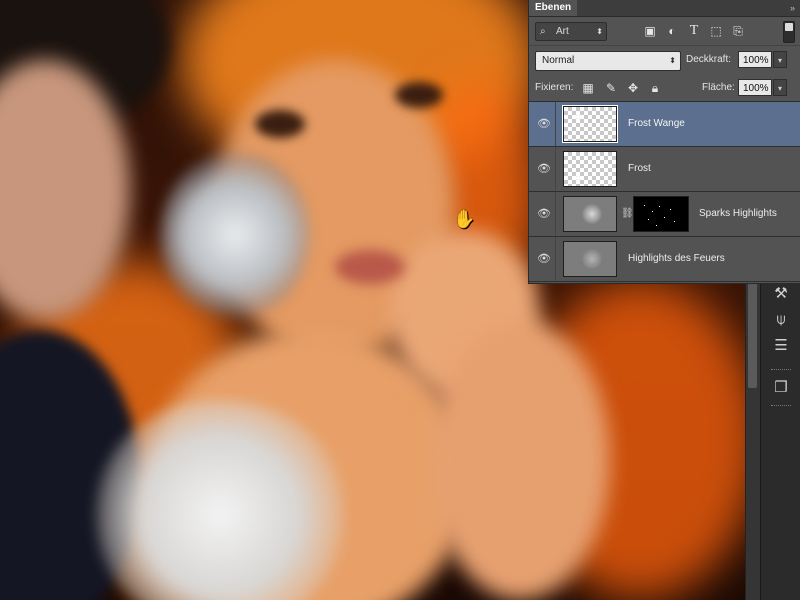 The width and height of the screenshot is (800, 600). Describe the element at coordinates (755, 59) in the screenshot. I see `opacity-input: 100%` at that location.